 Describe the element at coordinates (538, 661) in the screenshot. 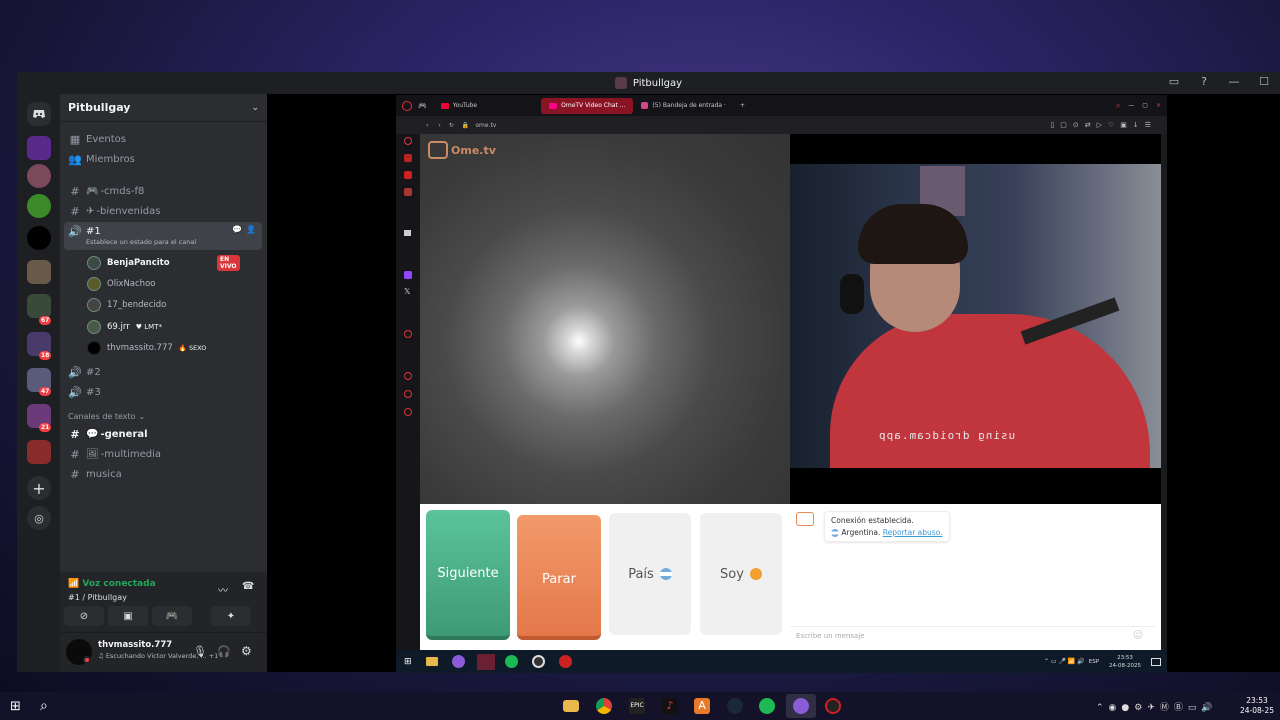

I see `obs-icon` at that location.